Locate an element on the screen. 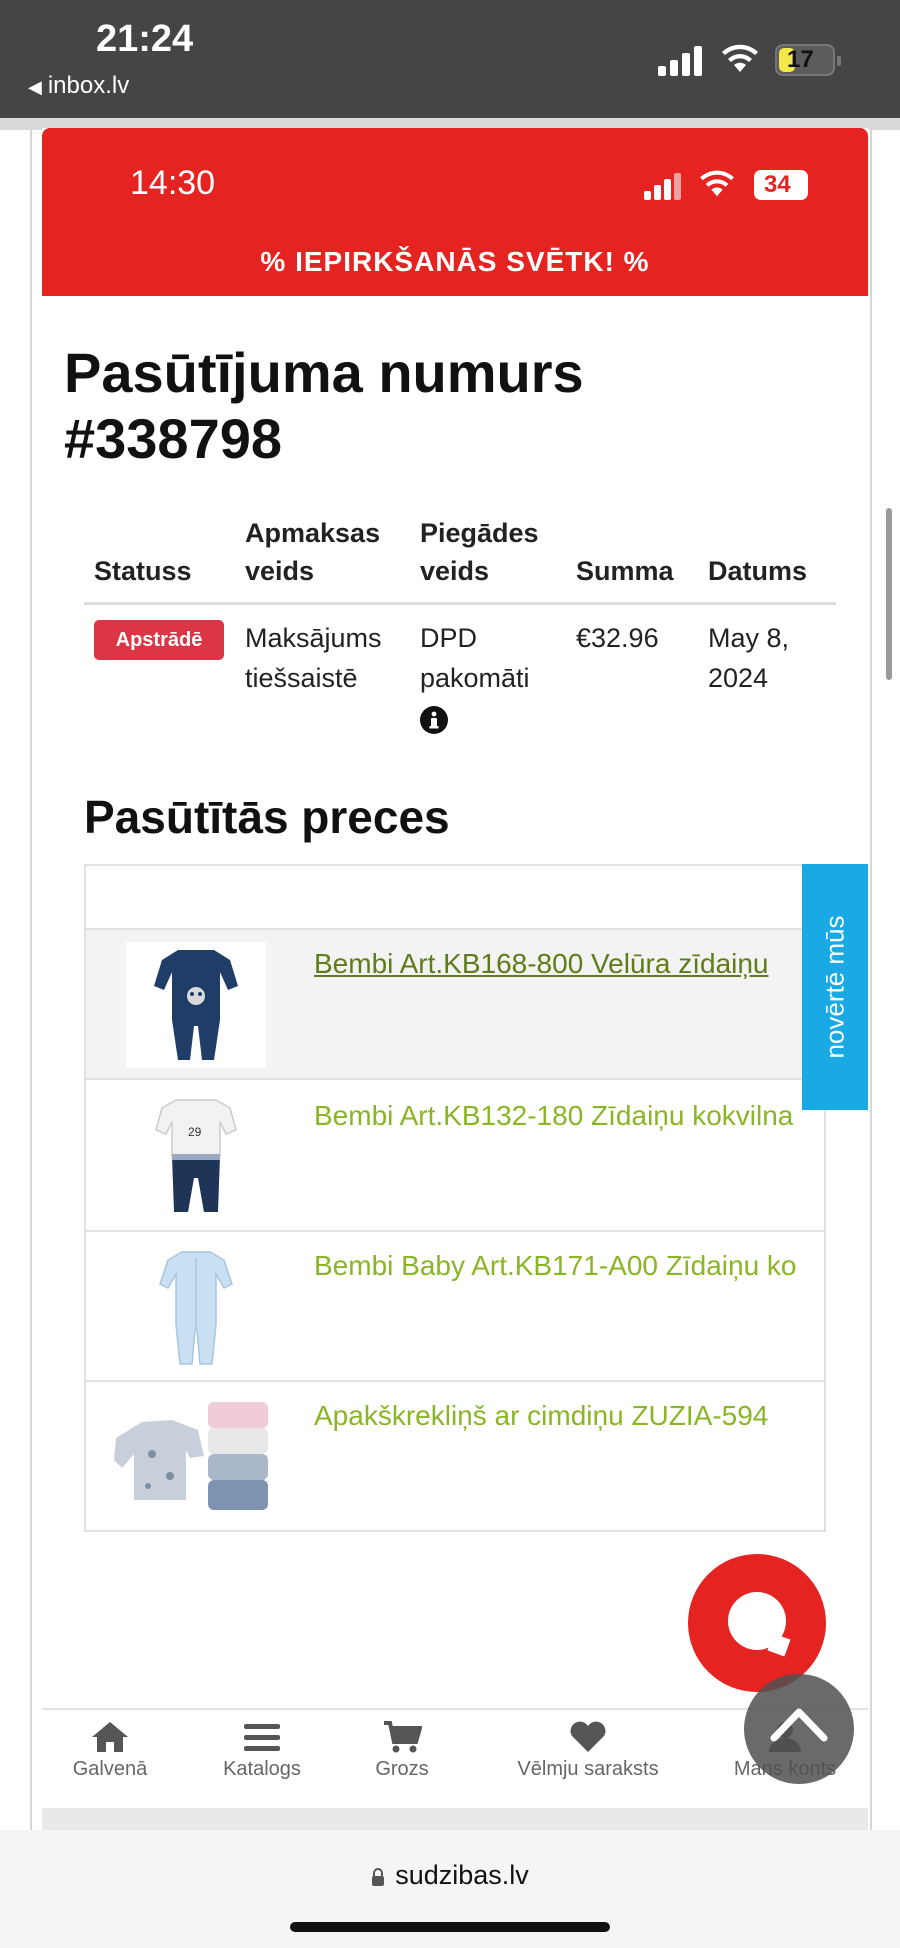 The image size is (900, 1948). wifi-icon is located at coordinates (740, 58).